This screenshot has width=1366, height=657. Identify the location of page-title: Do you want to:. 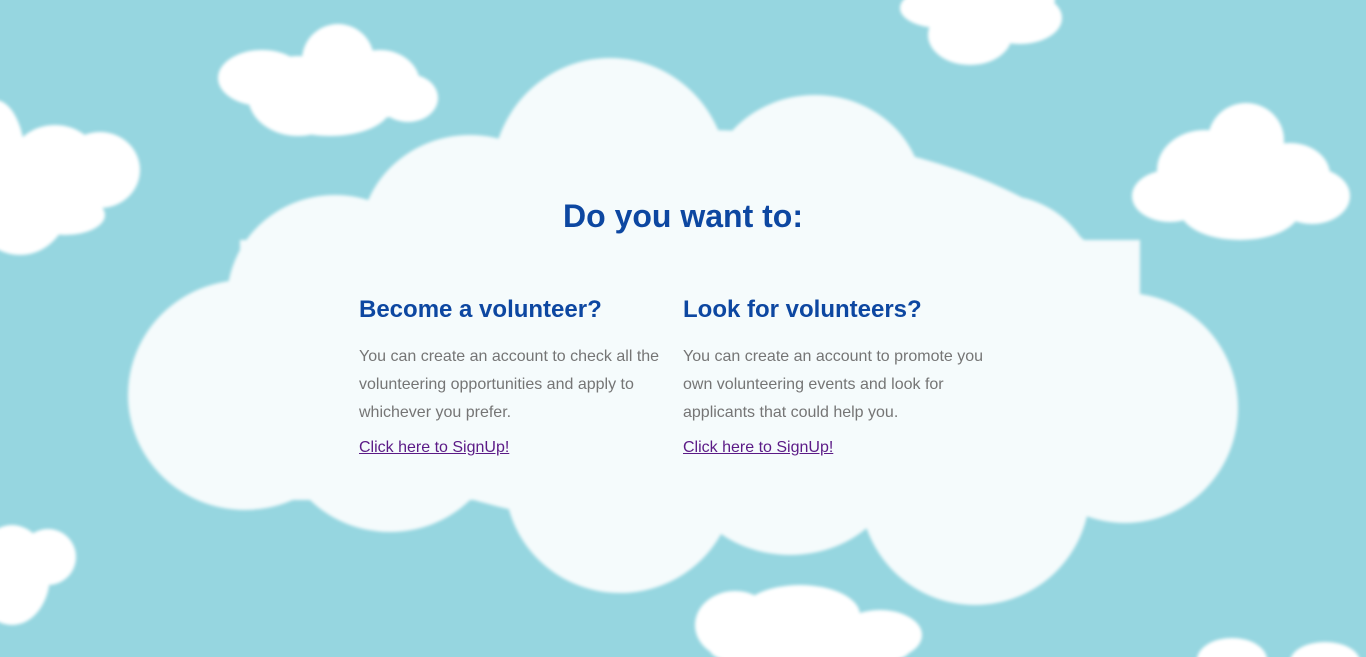
(683, 216).